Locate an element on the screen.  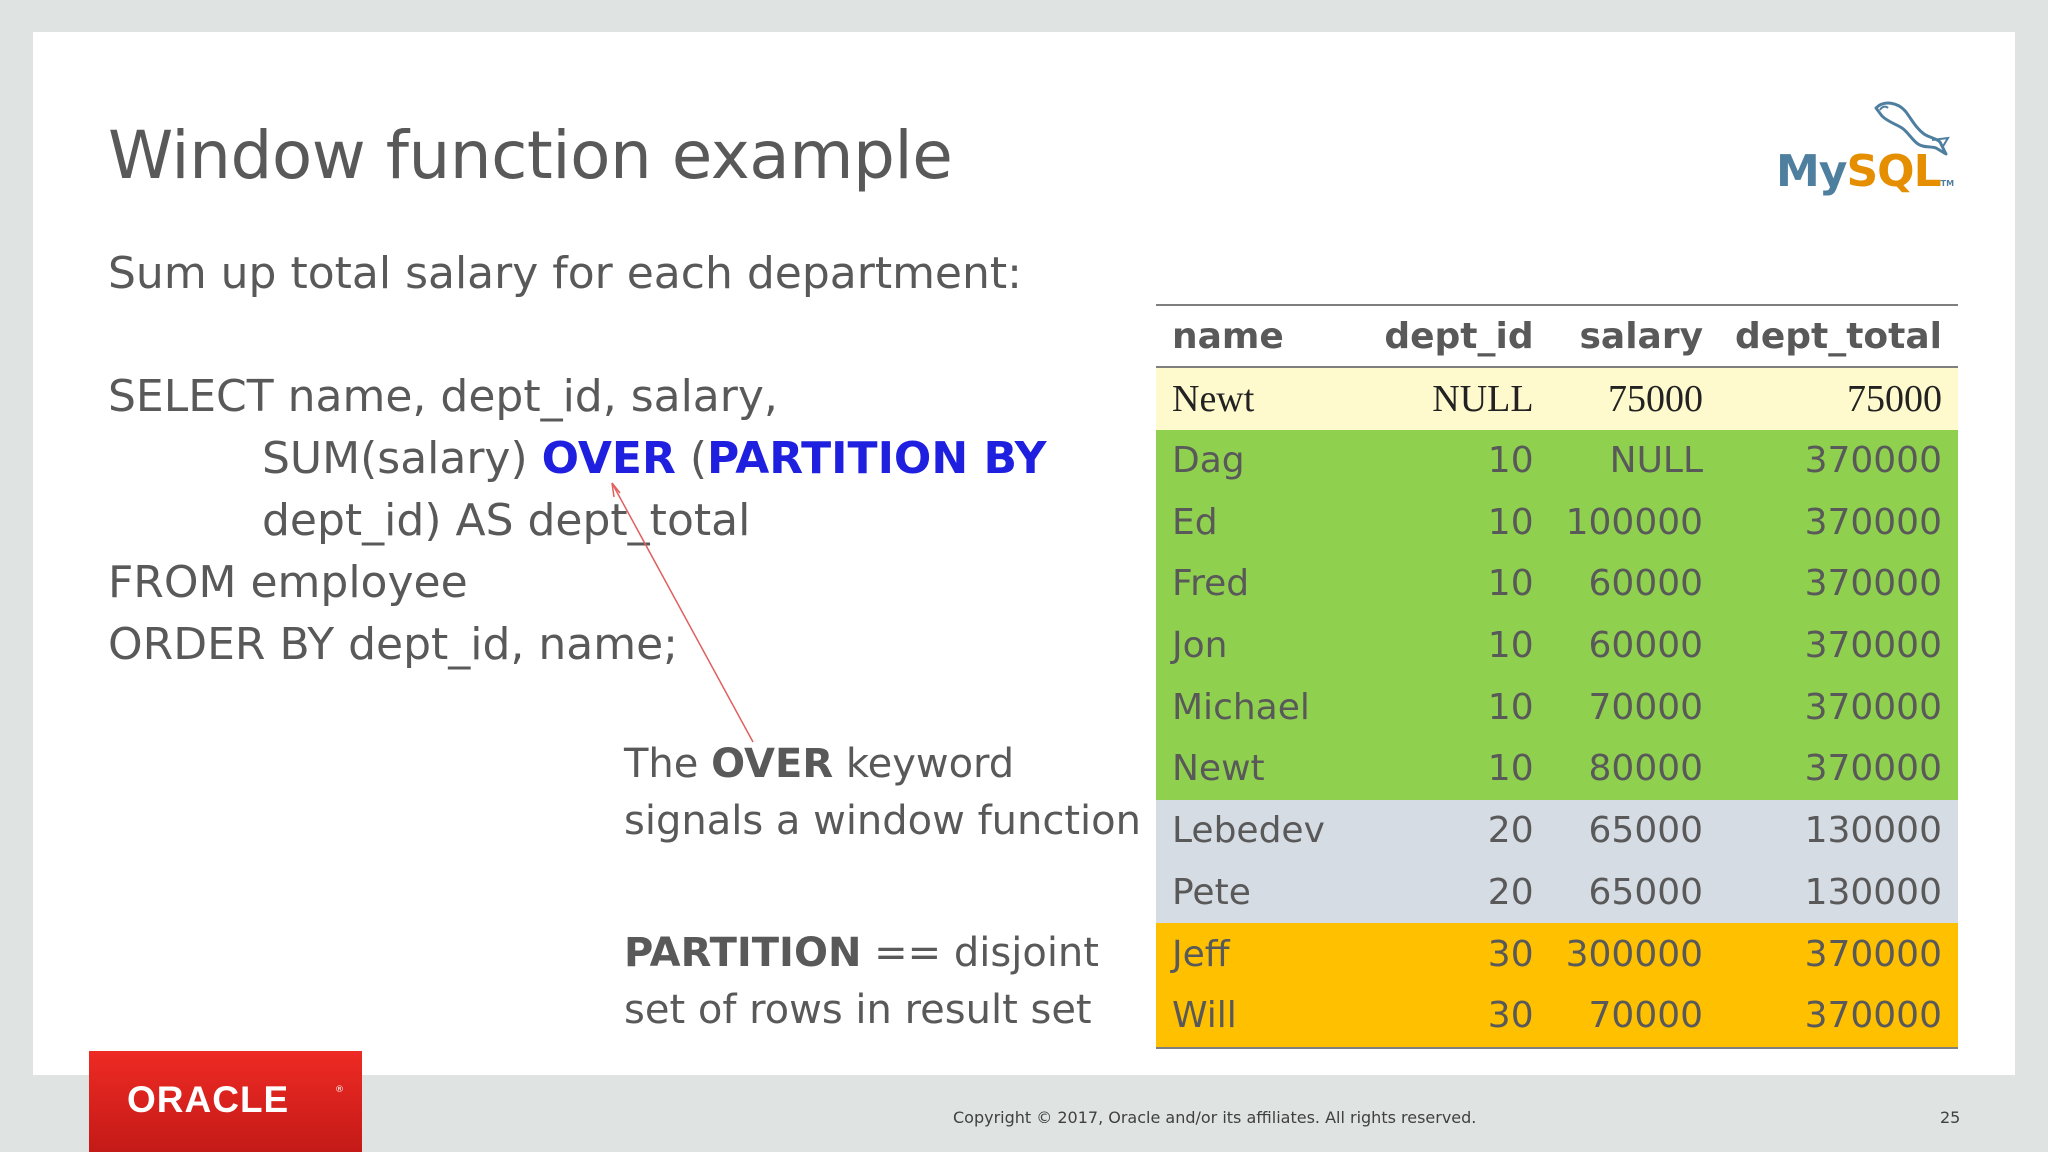
table-row: Newt NULL 75000 75000 is located at coordinates (1557, 398).